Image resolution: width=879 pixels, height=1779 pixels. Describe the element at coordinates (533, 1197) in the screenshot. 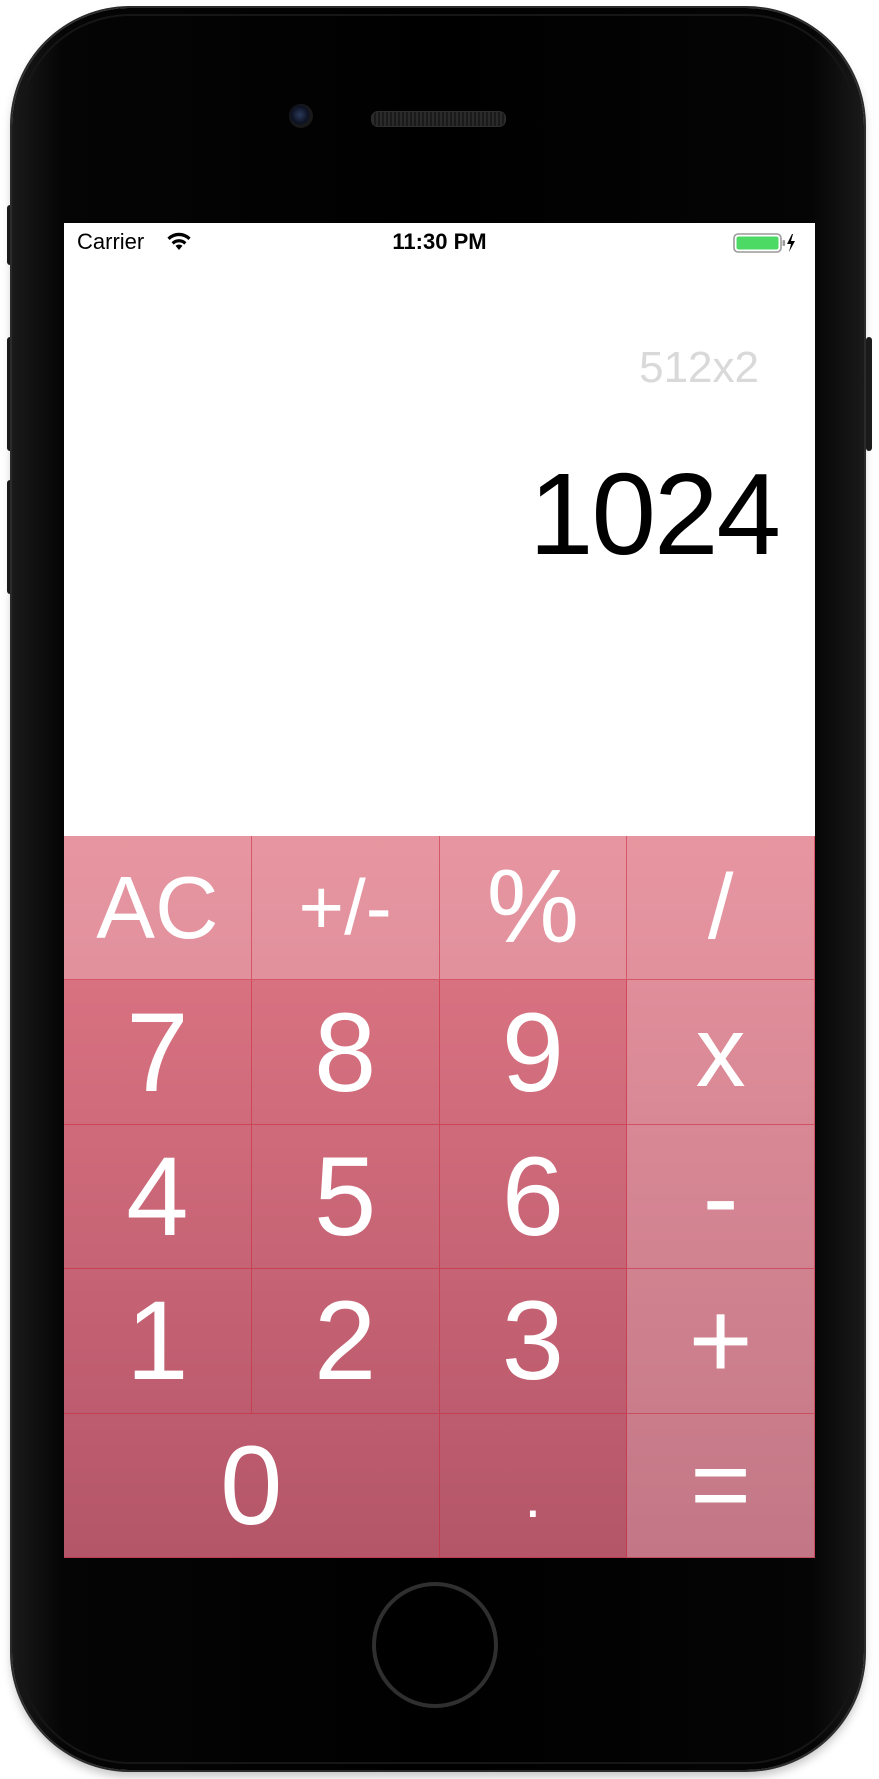

I see `digit-6-button: 6` at that location.